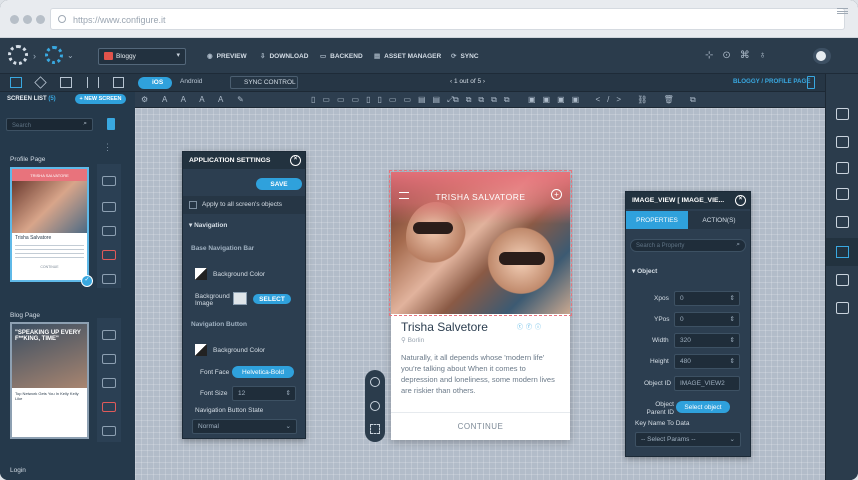  Describe the element at coordinates (688, 200) in the screenshot. I see `image-view-header: IMAGE_VIEW [ IMAGE_VIE... ×` at that location.